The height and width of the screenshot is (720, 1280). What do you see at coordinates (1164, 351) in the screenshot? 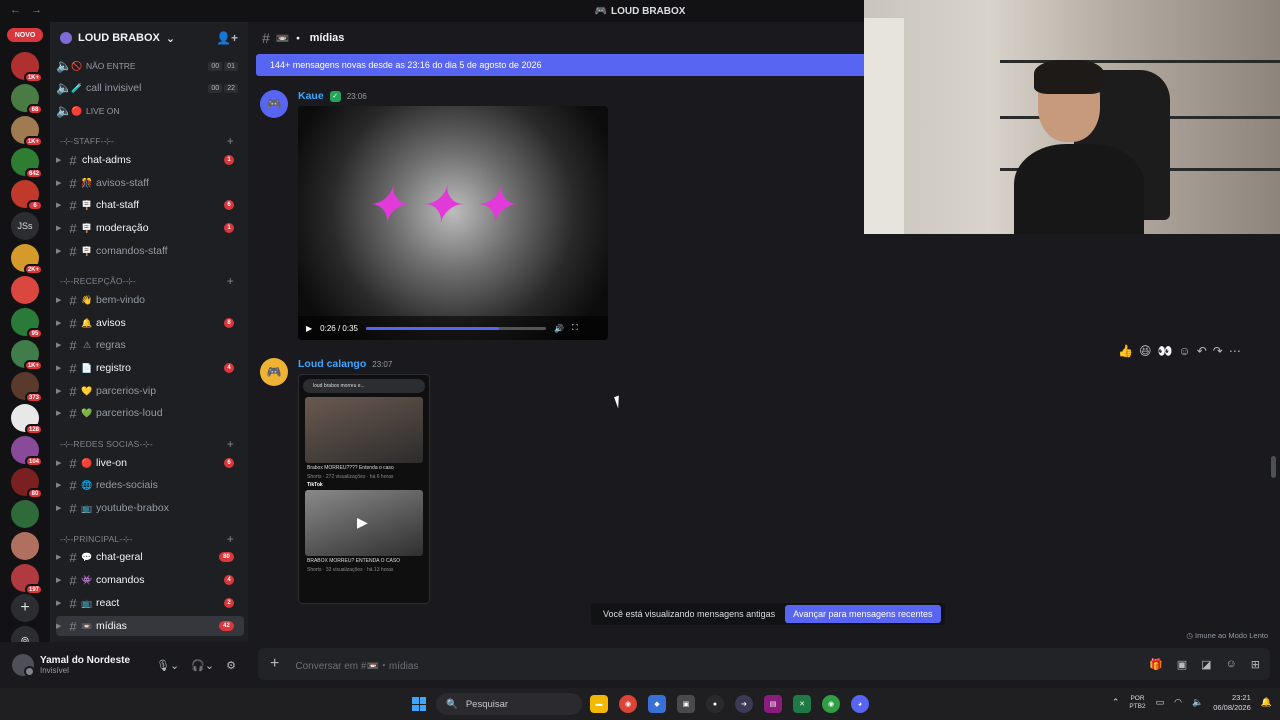
I see `eyes-icon: 👀` at bounding box center [1164, 351].